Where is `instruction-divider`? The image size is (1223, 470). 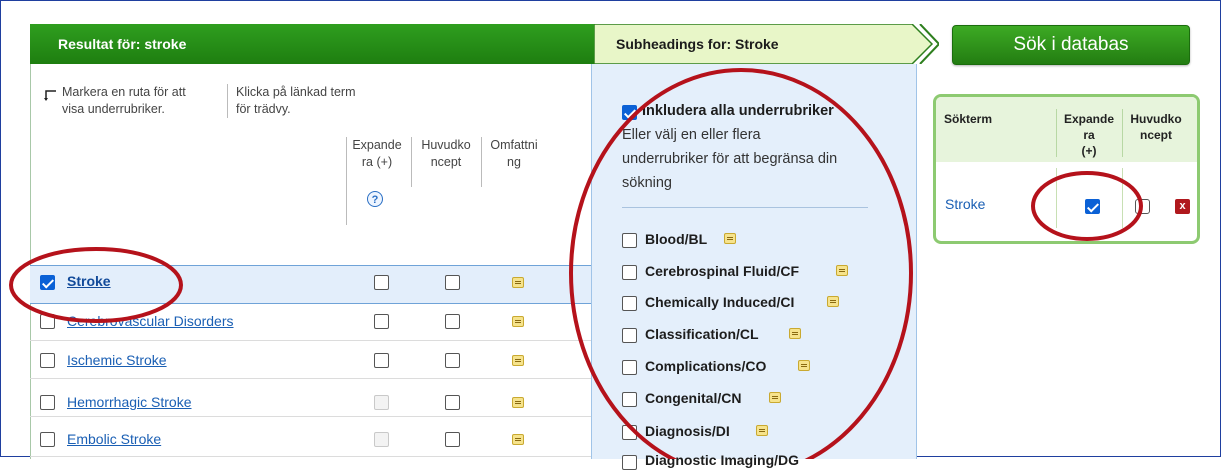 instruction-divider is located at coordinates (227, 101).